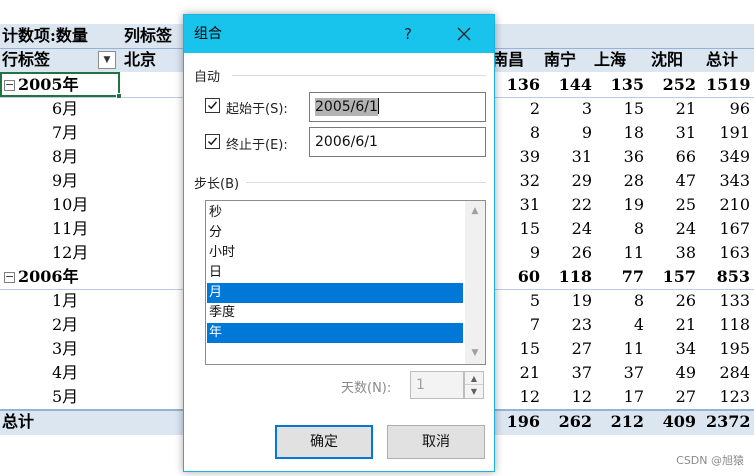 This screenshot has height=476, width=754. I want to click on start-value: 2005/6/1, so click(346, 107).